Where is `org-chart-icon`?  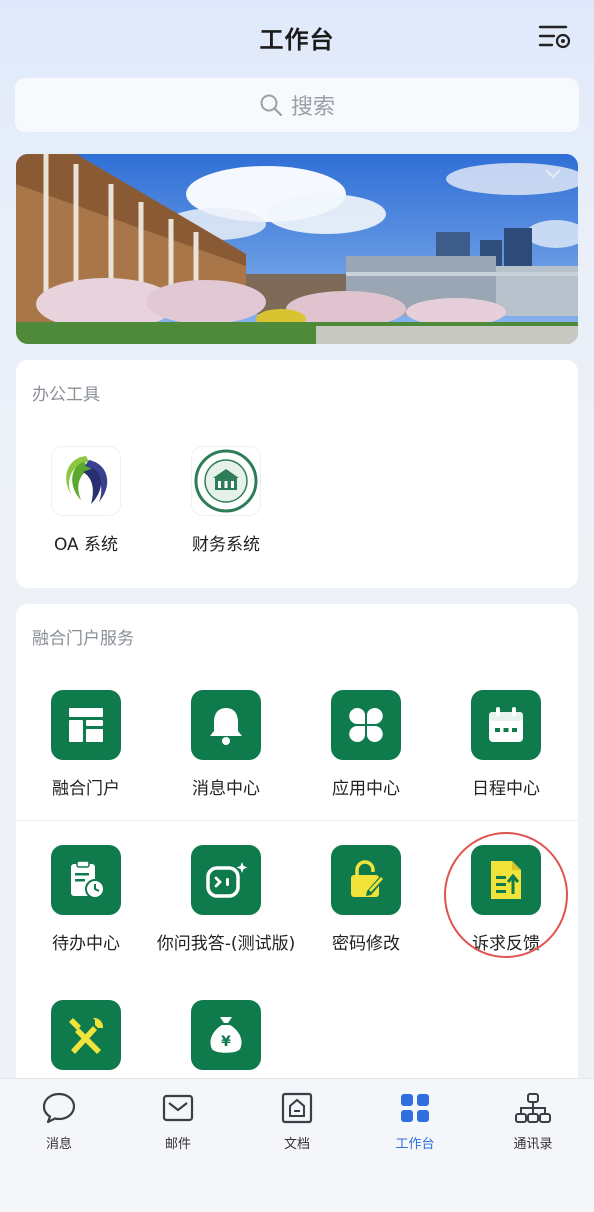
org-chart-icon is located at coordinates (533, 1108).